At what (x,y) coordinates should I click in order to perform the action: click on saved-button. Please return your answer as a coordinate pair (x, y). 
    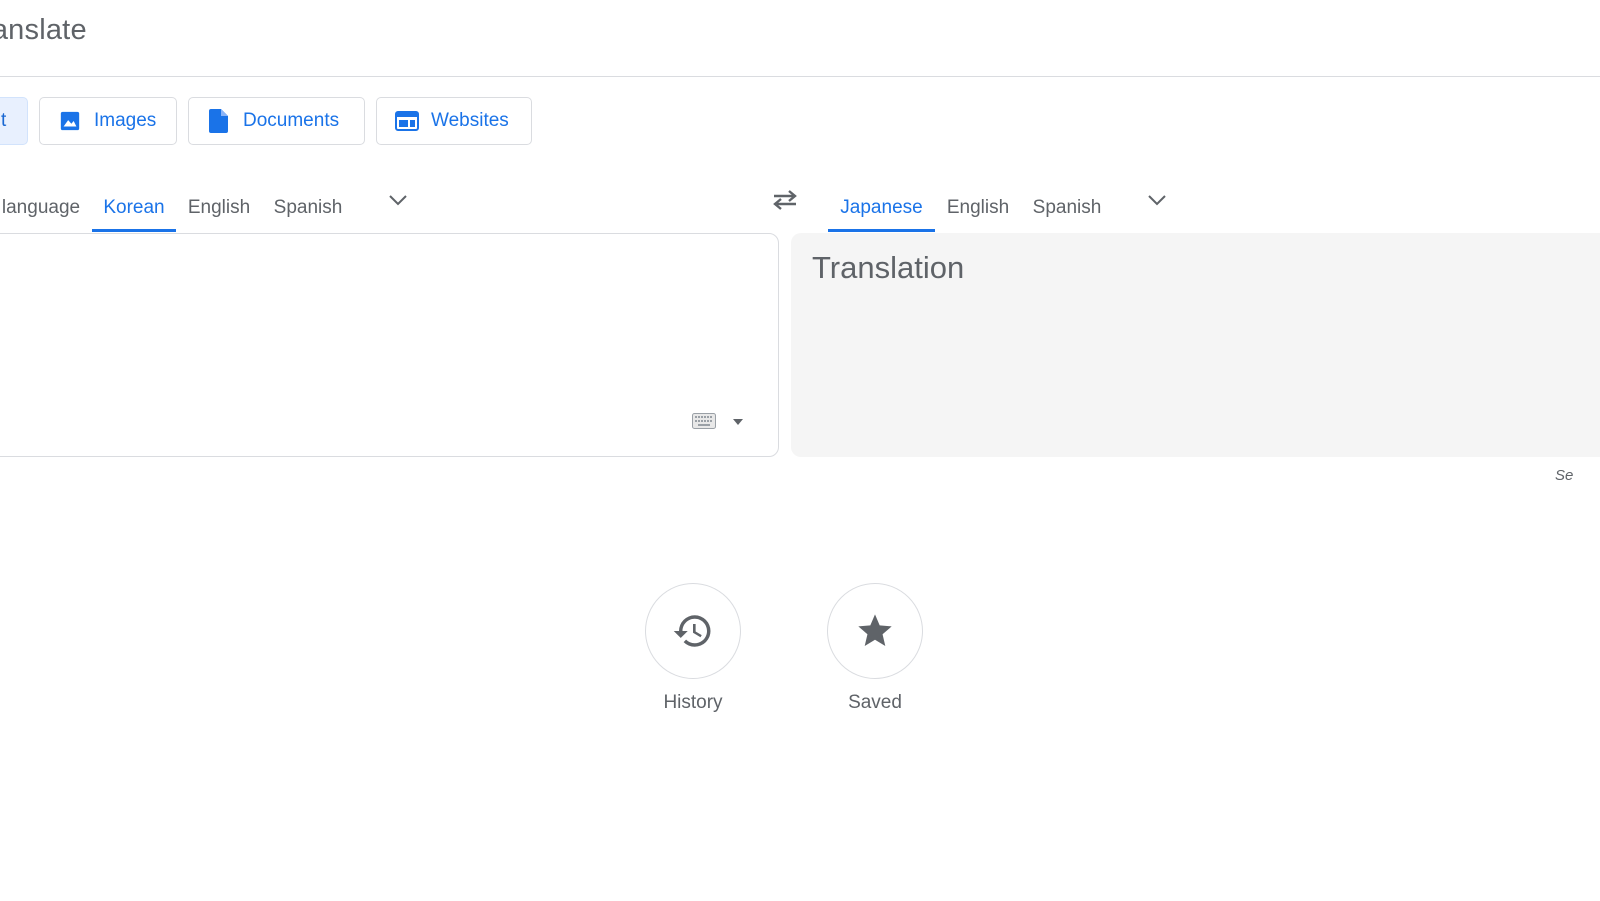
    Looking at the image, I should click on (875, 631).